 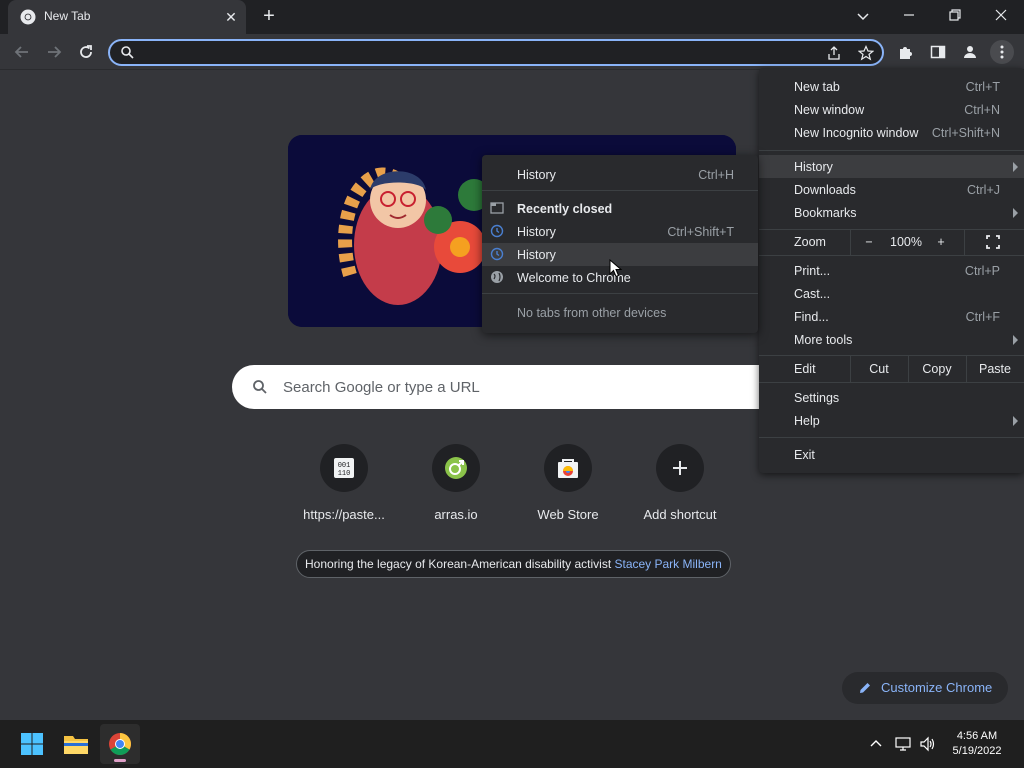 I want to click on svg-text: 001, so click(x=344, y=466).